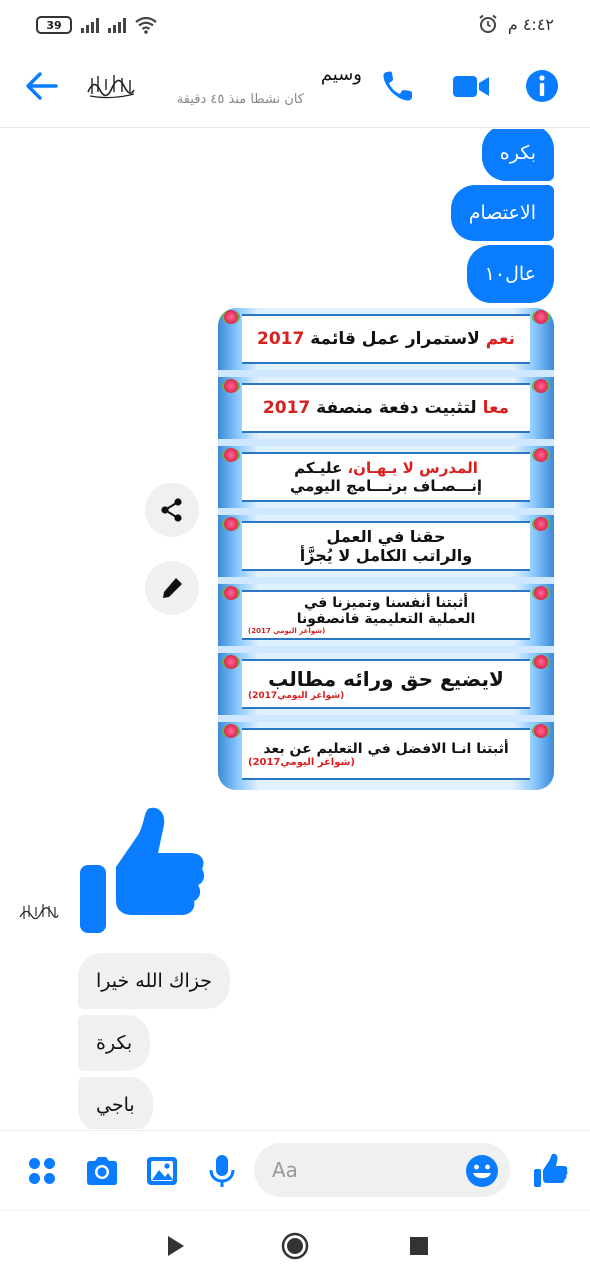  Describe the element at coordinates (39, 912) in the screenshot. I see `contact-avatar-small` at that location.